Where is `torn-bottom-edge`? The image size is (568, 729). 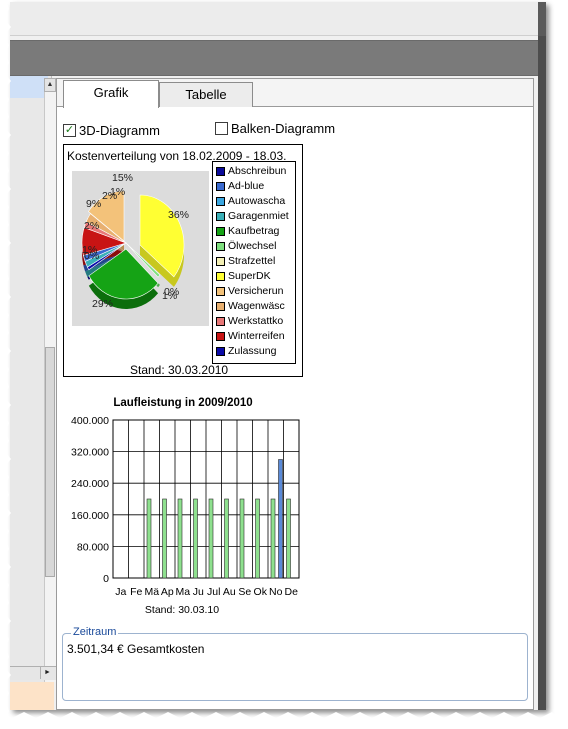
torn-bottom-edge is located at coordinates (284, 720).